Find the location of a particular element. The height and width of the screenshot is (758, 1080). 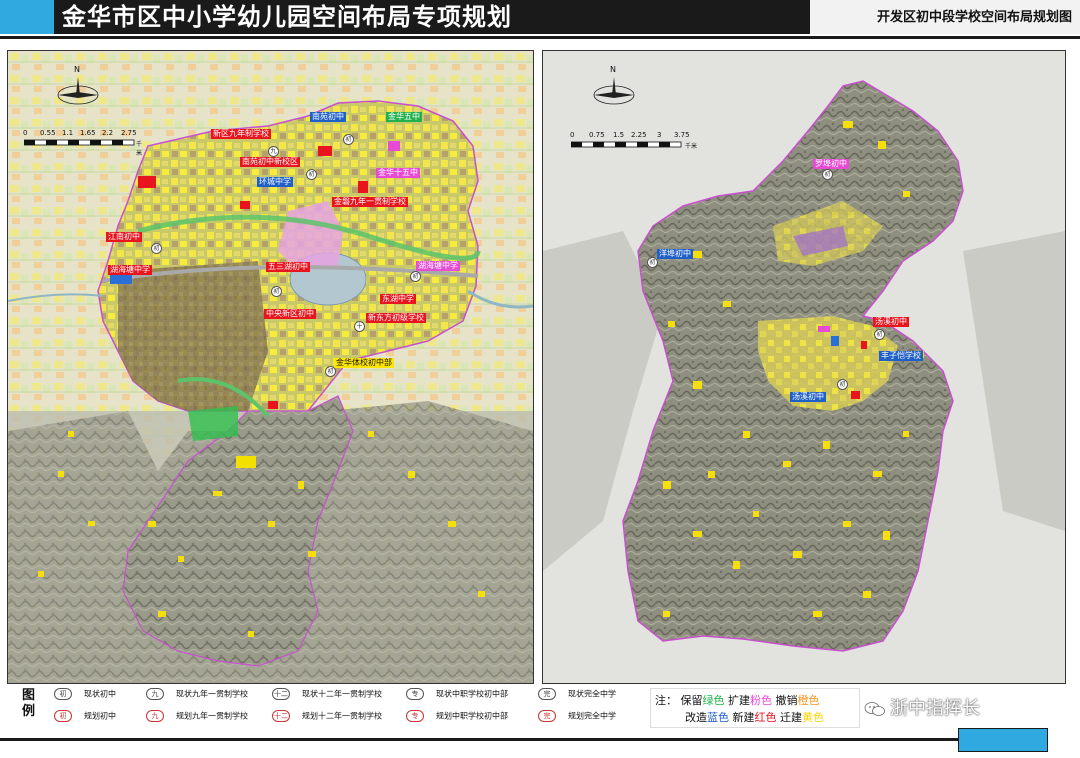

color-note: 注： 保留绿色 扩建粉色 撤销橙色 改造蓝色 新建红色 迁建黄色 is located at coordinates (755, 708).